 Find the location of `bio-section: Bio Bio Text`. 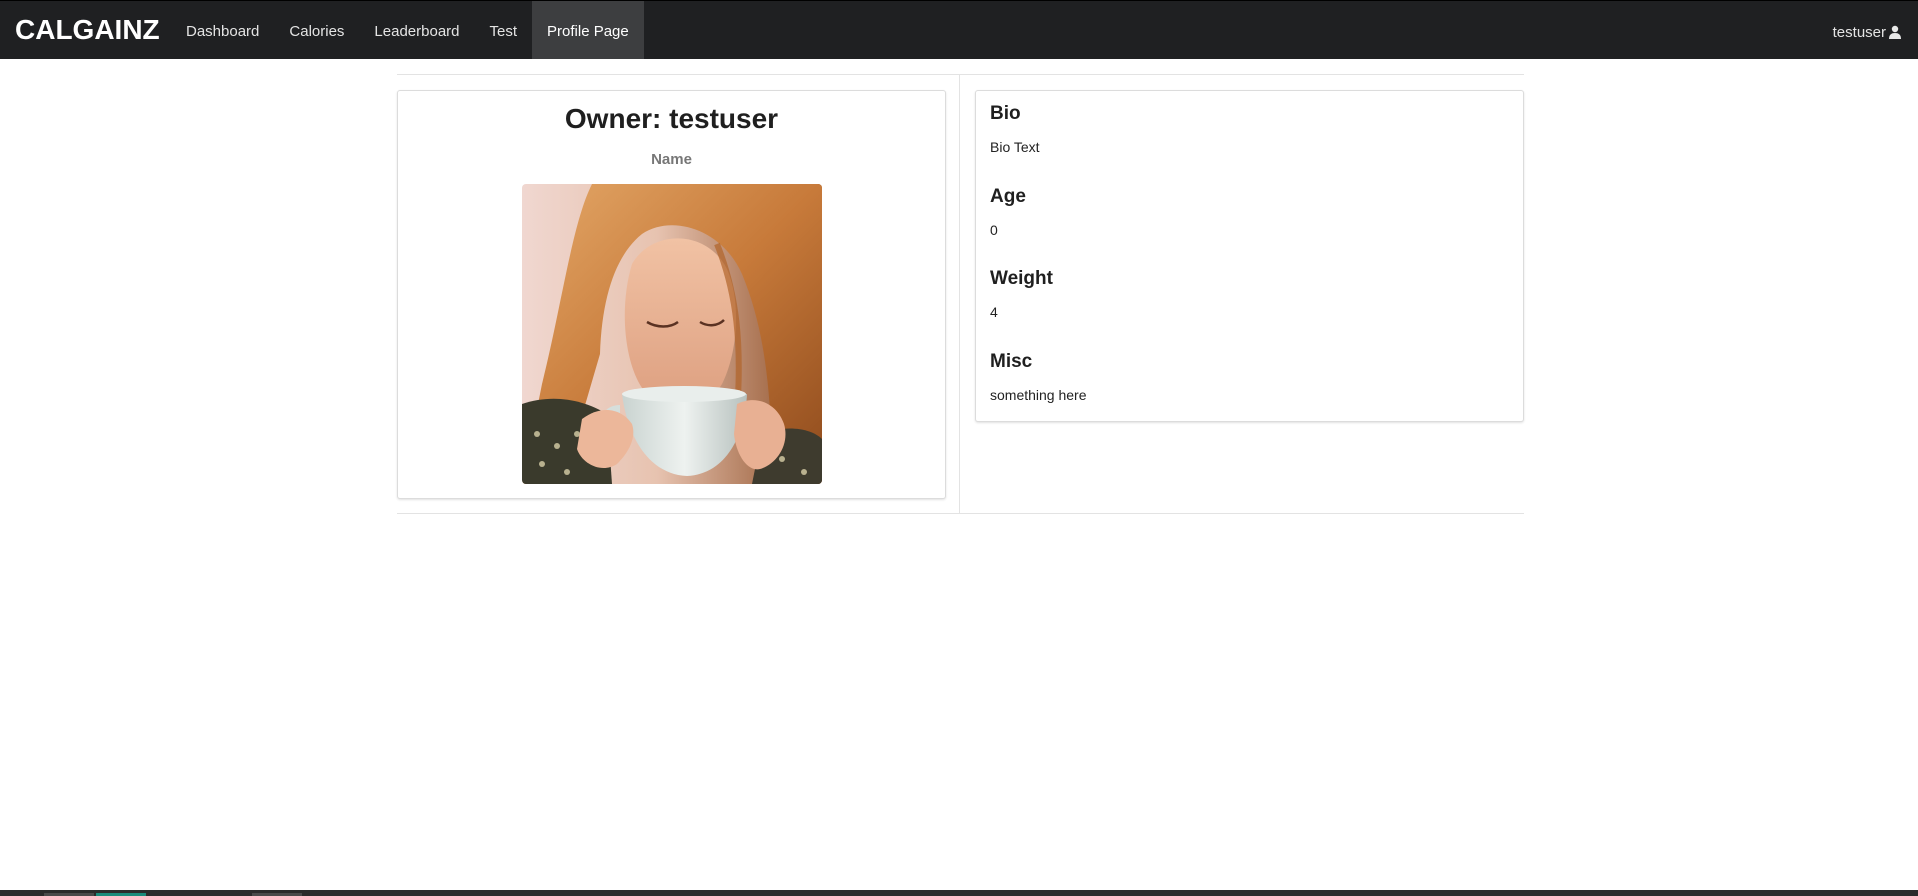

bio-section: Bio Bio Text is located at coordinates (1015, 129).